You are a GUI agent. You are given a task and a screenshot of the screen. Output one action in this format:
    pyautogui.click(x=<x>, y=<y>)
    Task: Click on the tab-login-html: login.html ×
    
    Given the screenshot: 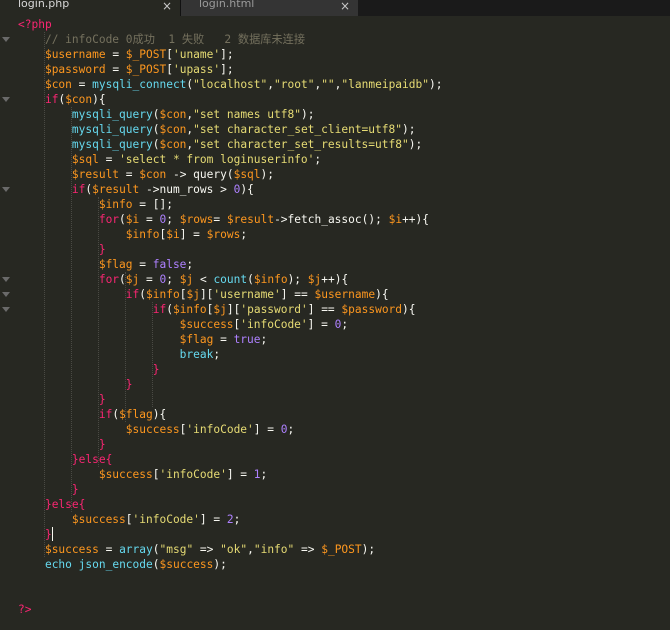 What is the action you would take?
    pyautogui.click(x=269, y=8)
    